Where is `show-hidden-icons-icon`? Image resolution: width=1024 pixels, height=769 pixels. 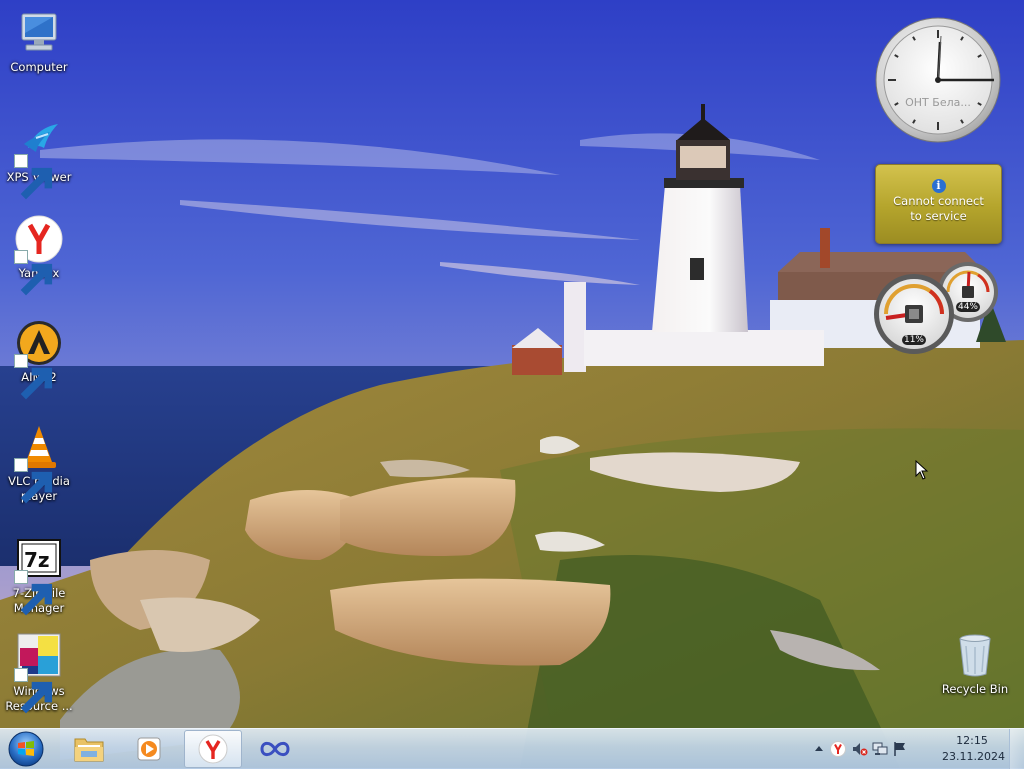
show-hidden-icons-icon is located at coordinates (819, 749).